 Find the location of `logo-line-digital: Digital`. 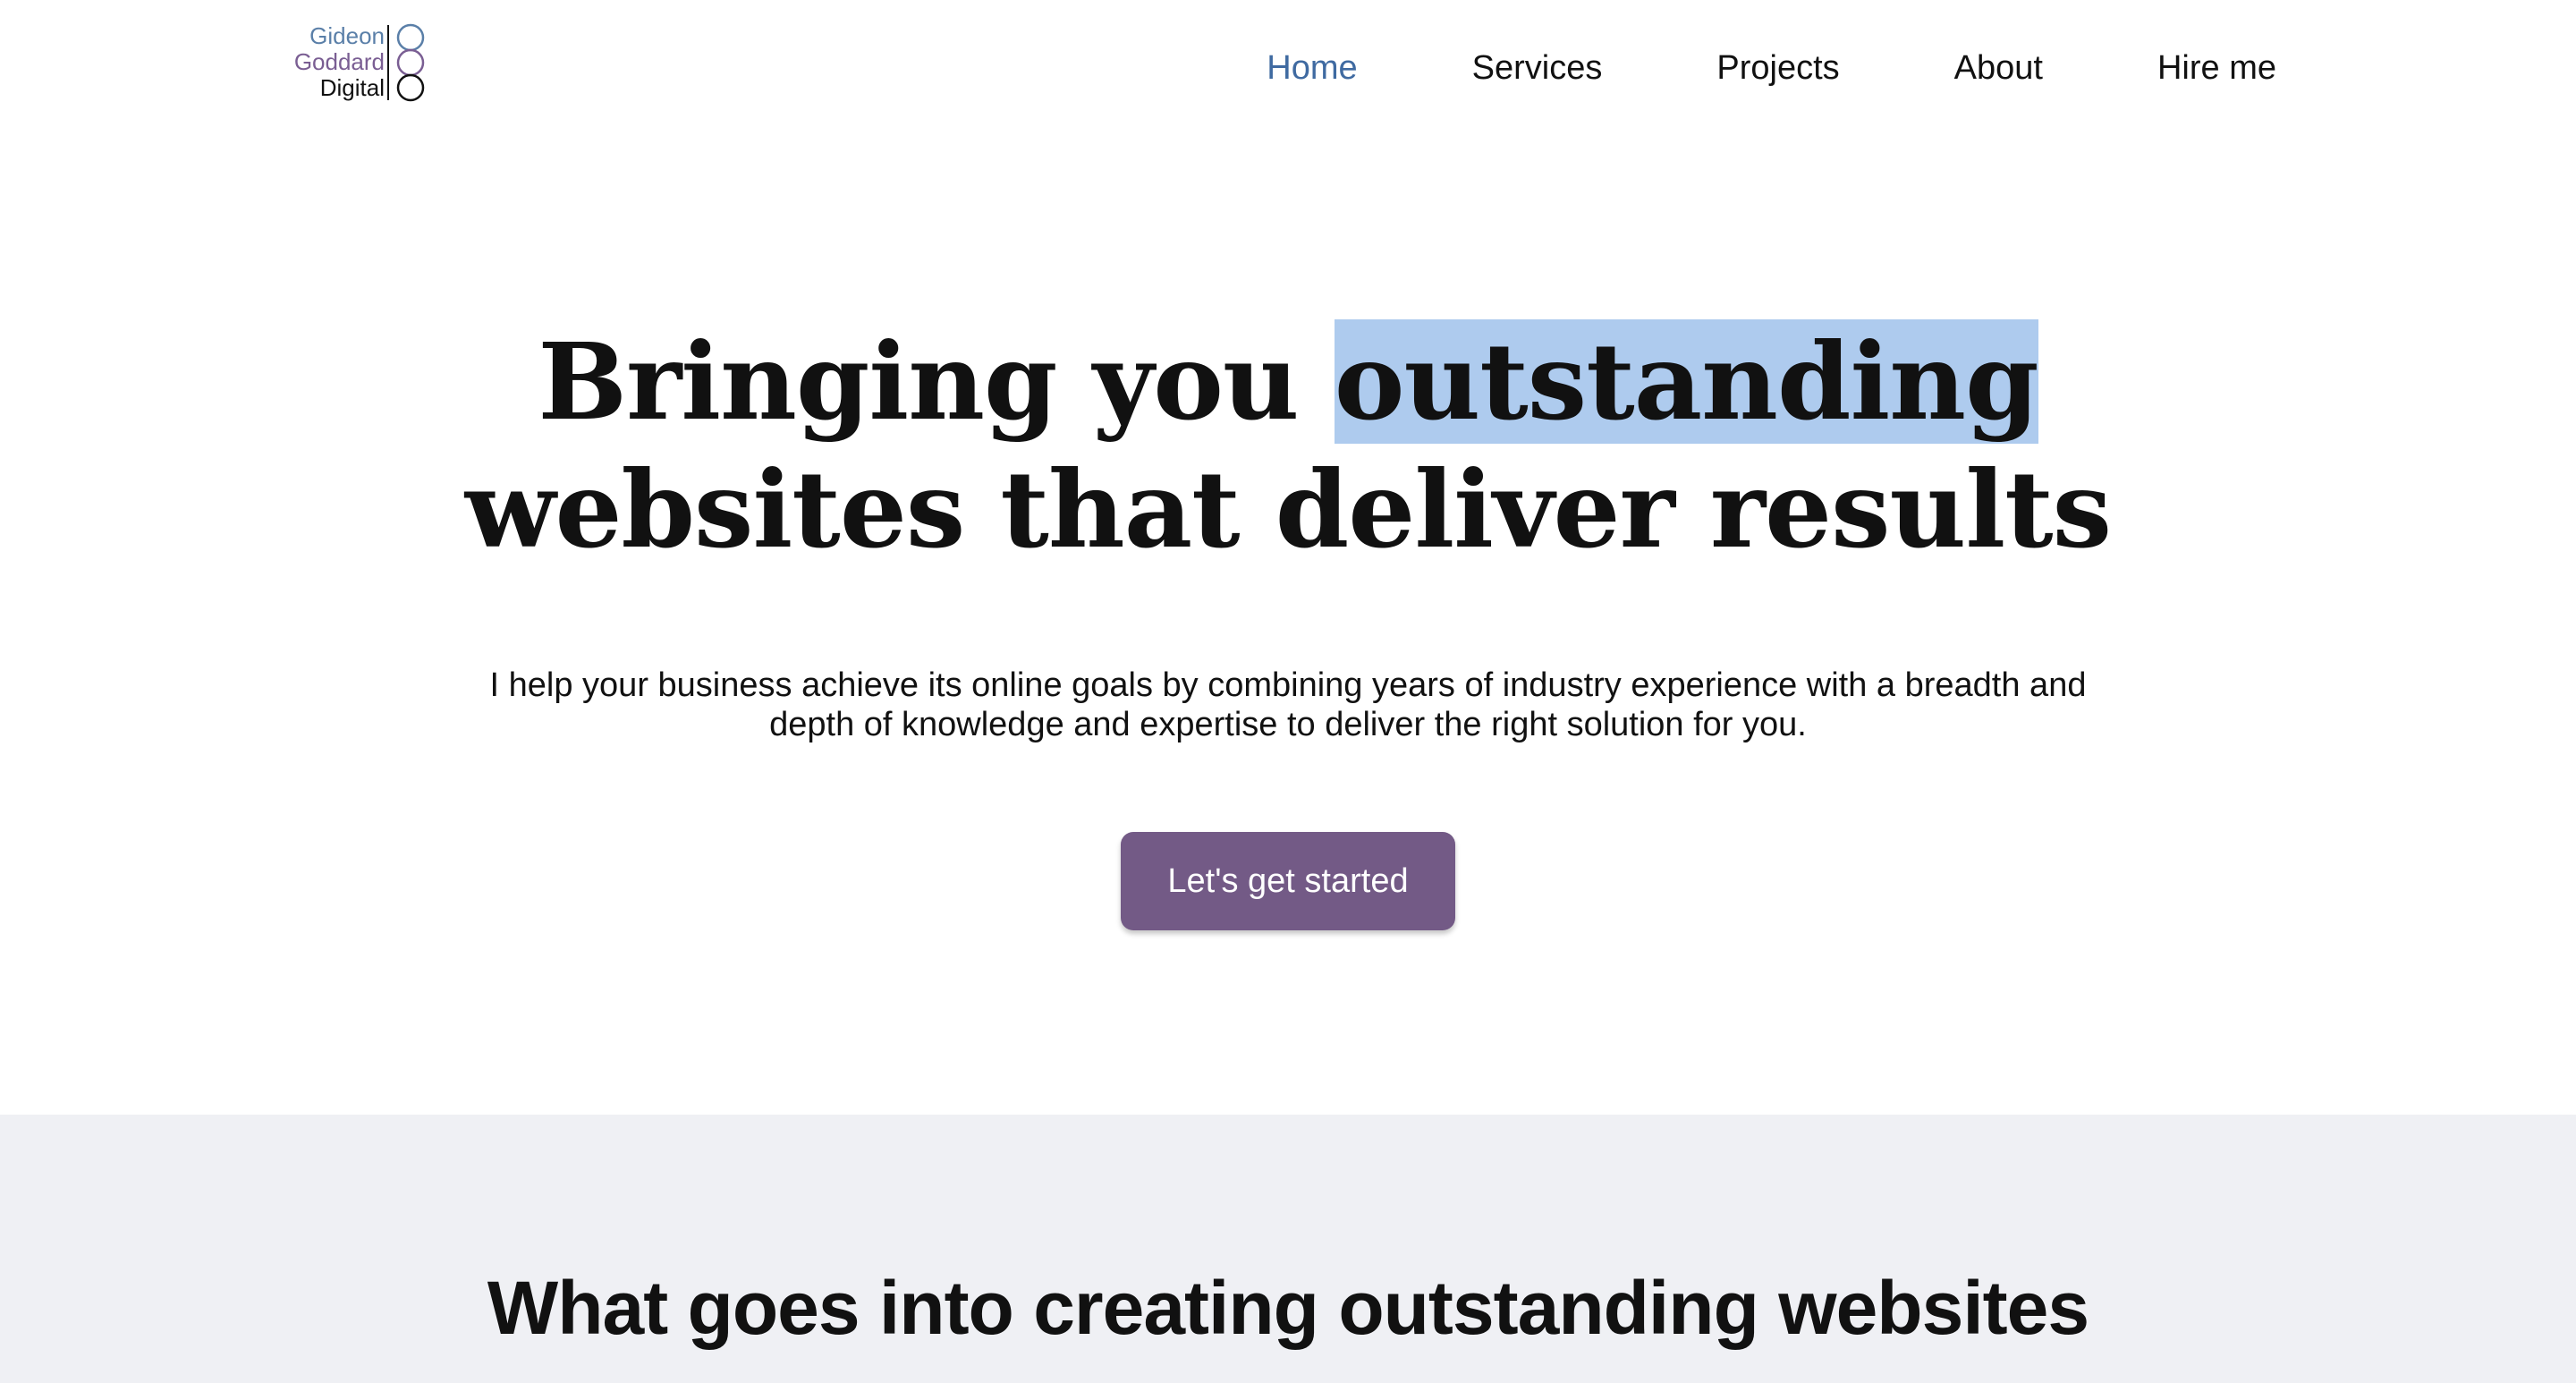

logo-line-digital: Digital is located at coordinates (352, 88).